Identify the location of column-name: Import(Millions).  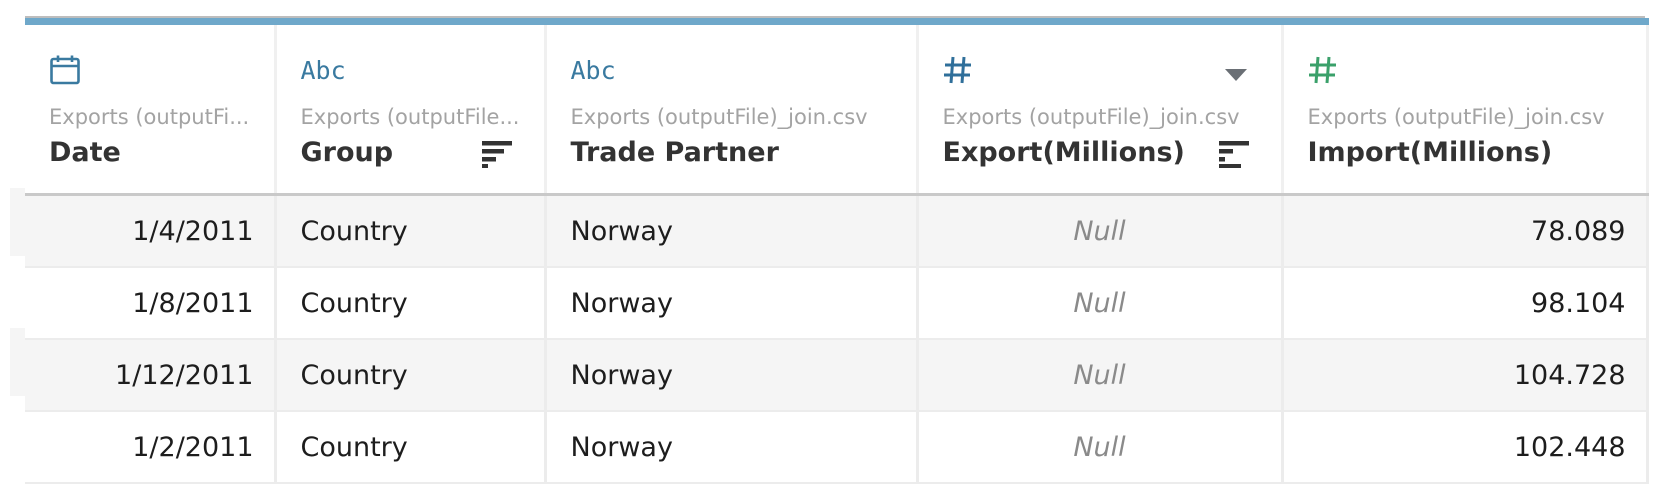
(1430, 152).